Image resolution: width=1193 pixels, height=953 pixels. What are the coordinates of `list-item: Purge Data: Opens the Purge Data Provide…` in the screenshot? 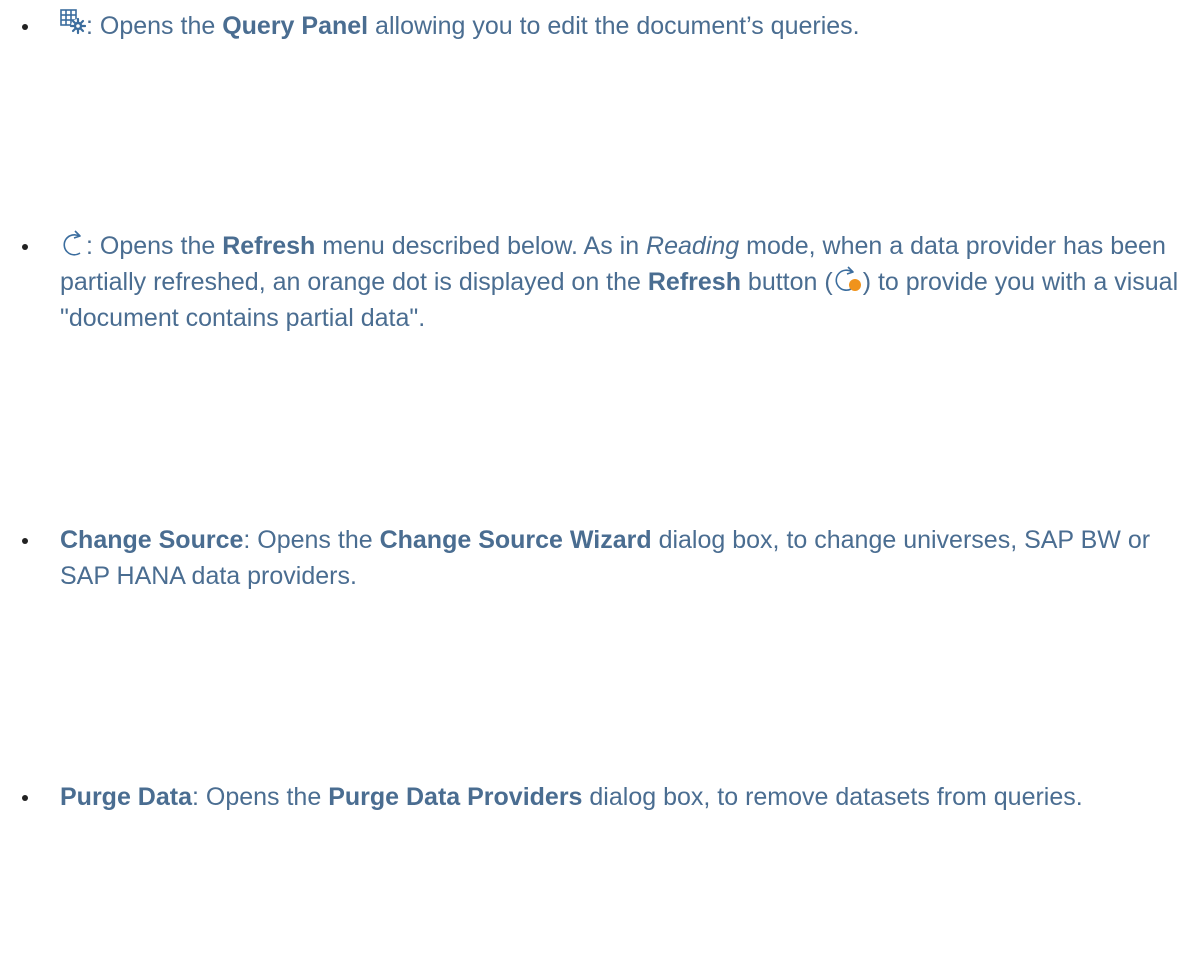 It's located at (603, 797).